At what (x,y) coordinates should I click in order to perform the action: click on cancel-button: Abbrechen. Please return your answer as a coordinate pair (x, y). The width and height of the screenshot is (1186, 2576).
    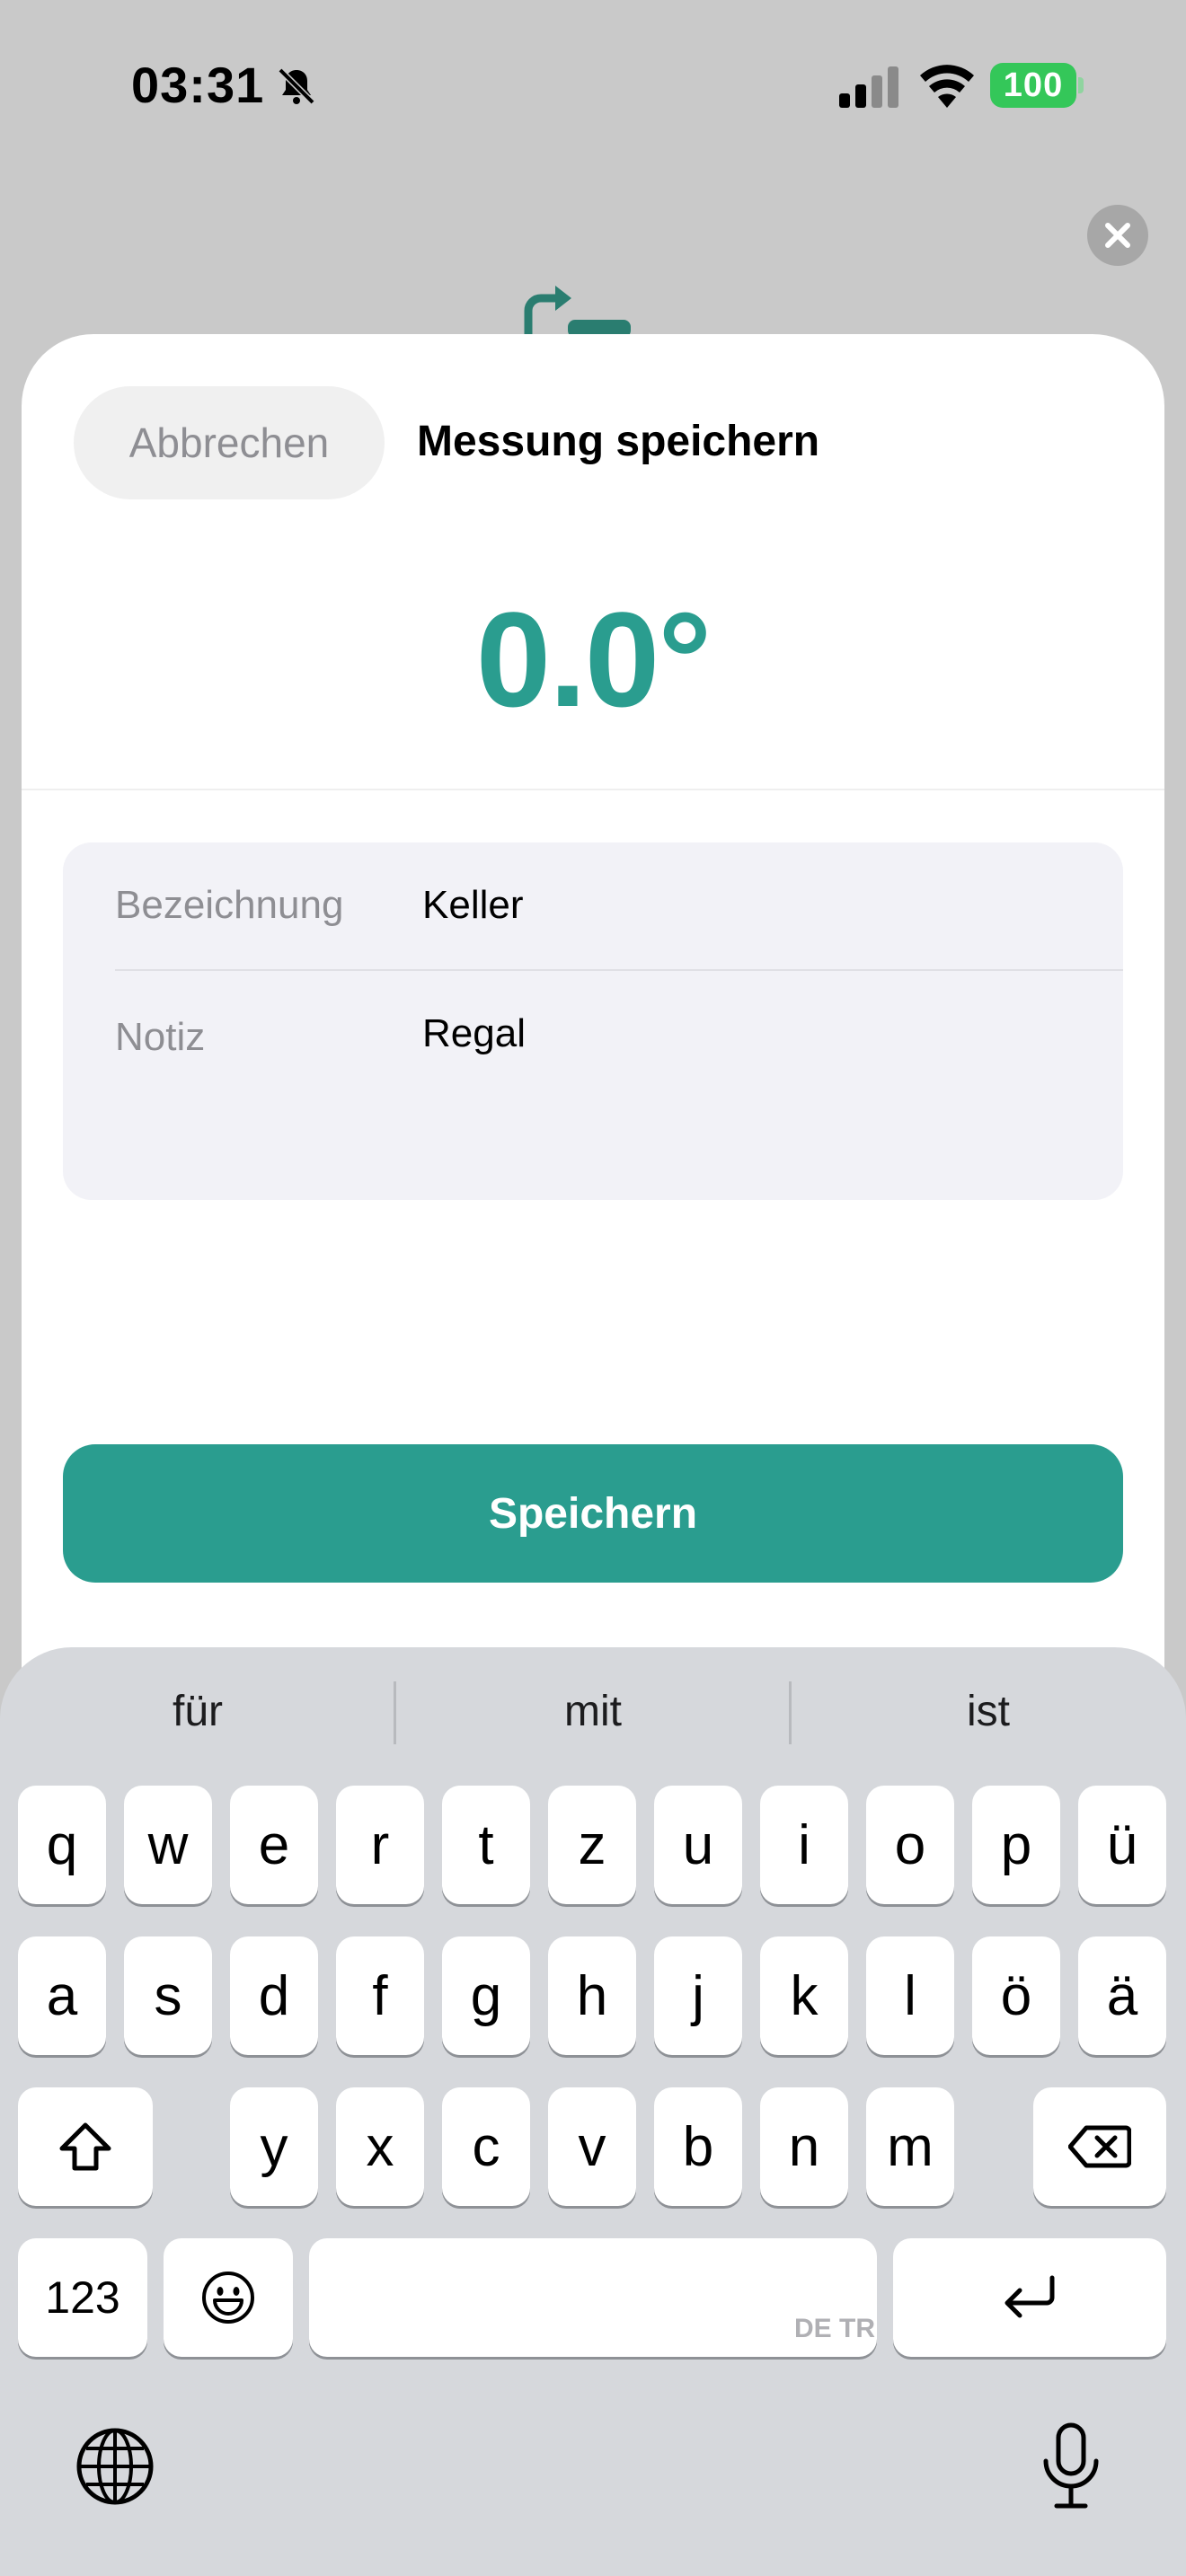
    Looking at the image, I should click on (229, 442).